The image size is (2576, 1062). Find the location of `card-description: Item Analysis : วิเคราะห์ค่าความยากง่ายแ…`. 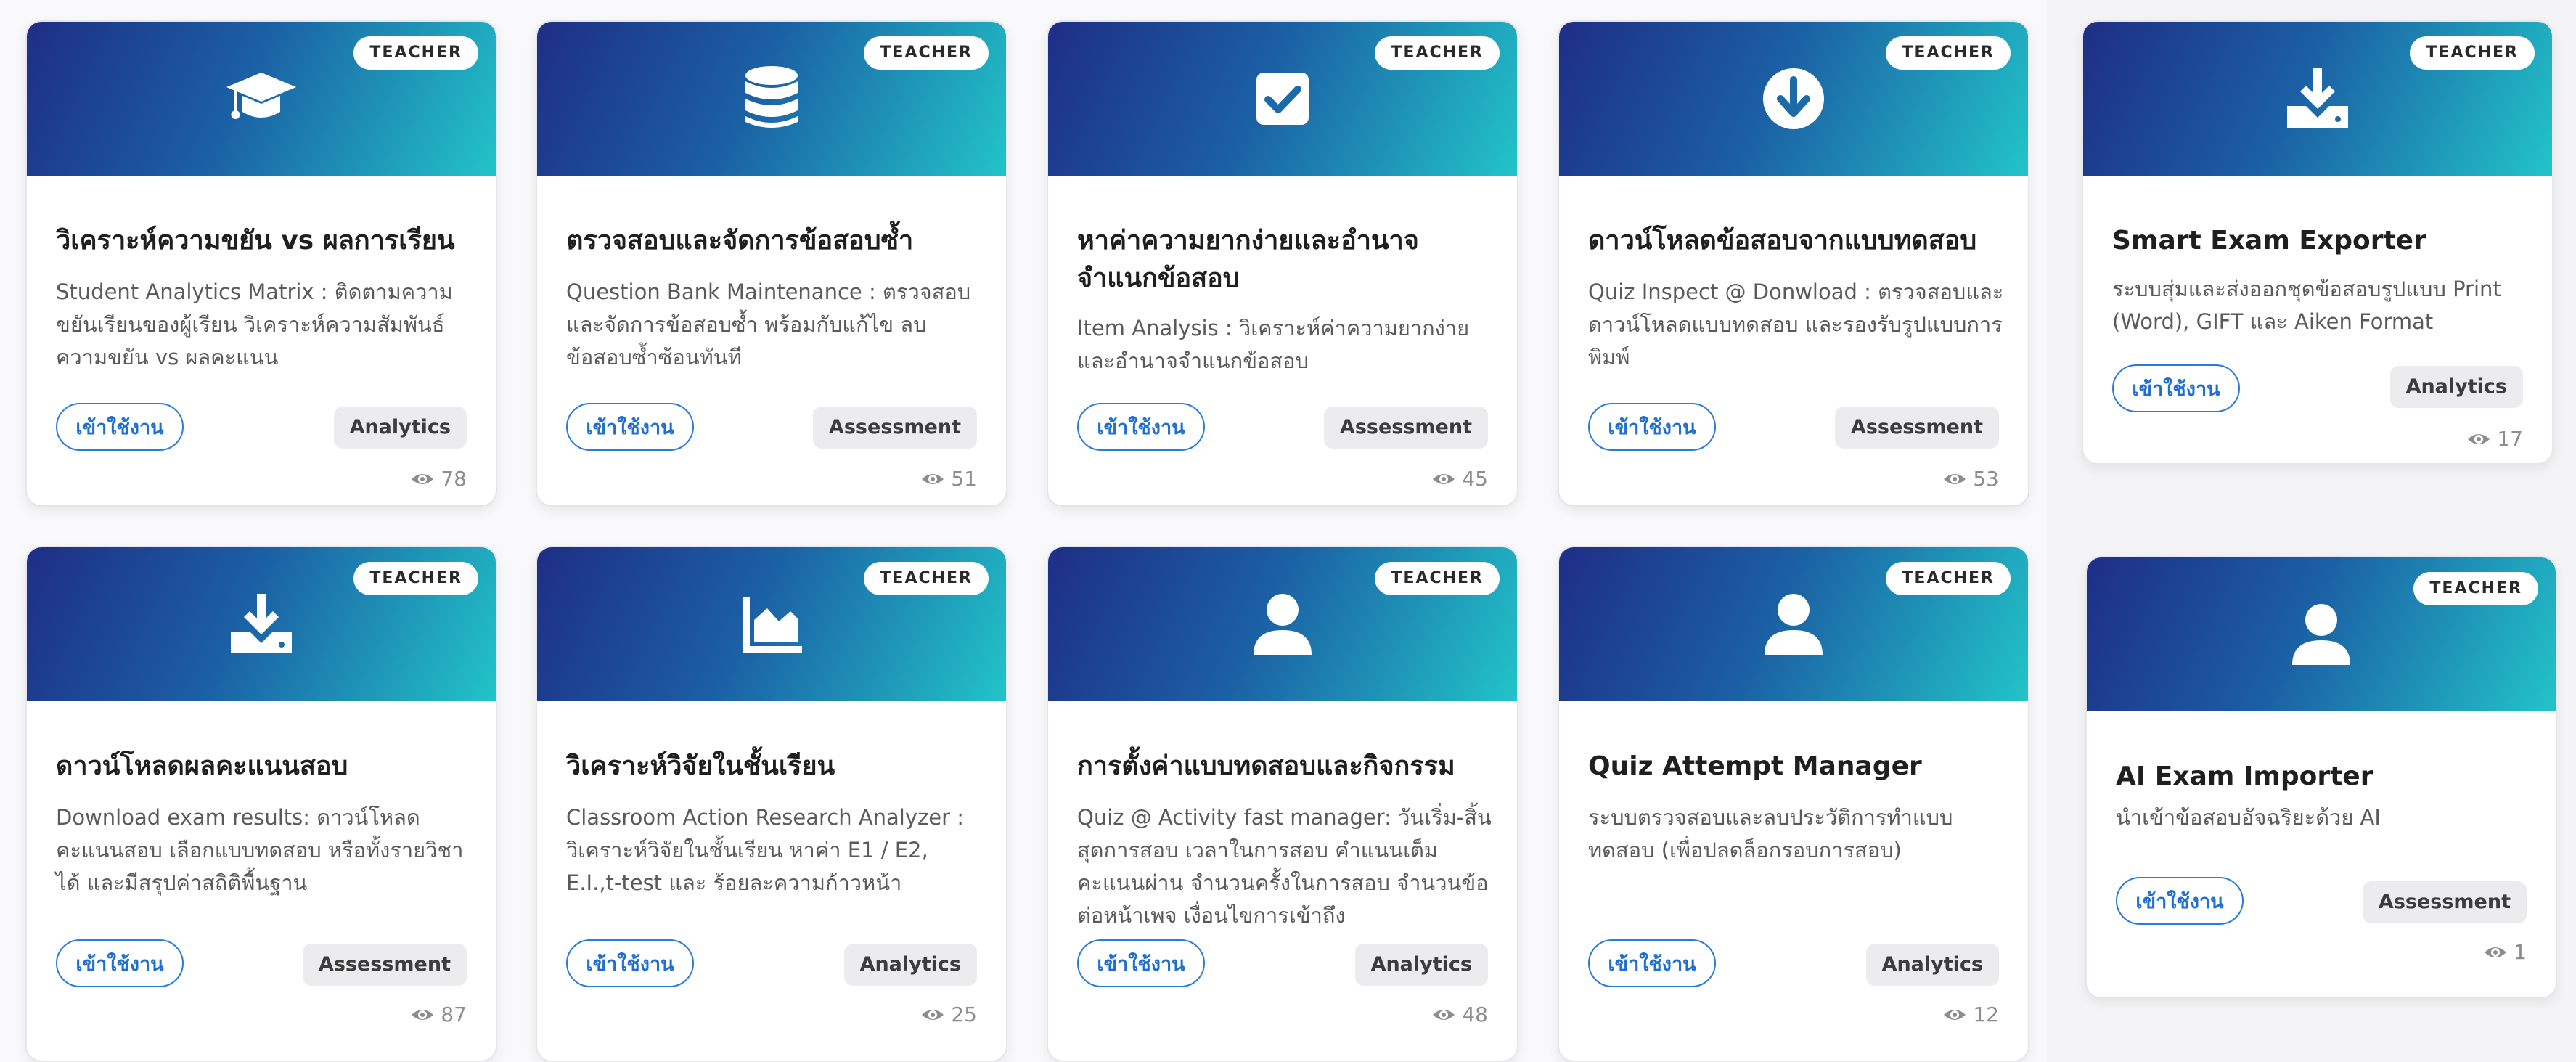

card-description: Item Analysis : วิเคราะห์ค่าความยากง่ายแ… is located at coordinates (1273, 344).